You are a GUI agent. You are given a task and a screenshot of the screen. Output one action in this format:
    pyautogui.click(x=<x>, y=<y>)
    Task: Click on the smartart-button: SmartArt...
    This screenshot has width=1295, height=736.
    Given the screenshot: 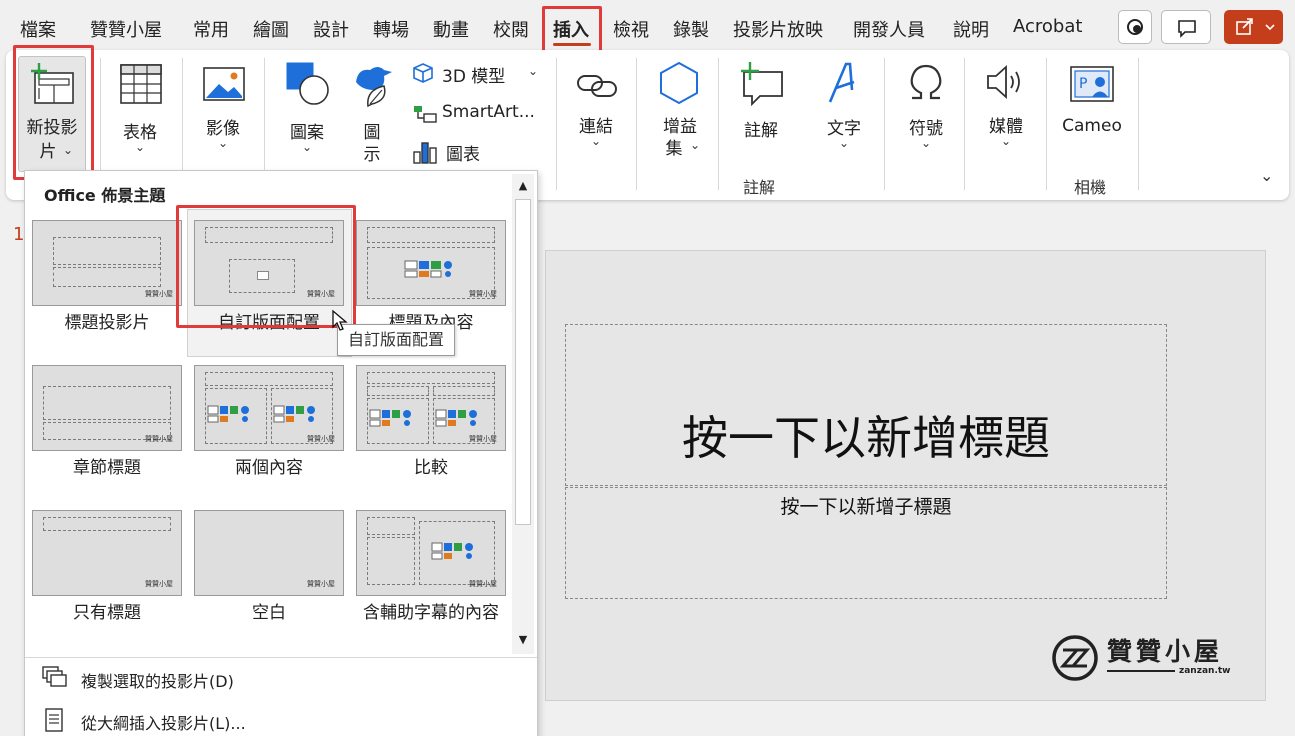 What is the action you would take?
    pyautogui.click(x=480, y=113)
    